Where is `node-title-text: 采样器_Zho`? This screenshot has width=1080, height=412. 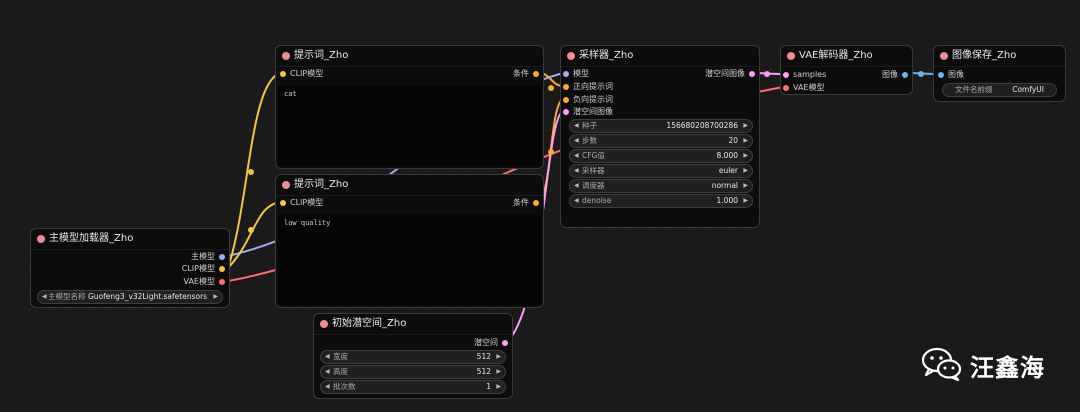
node-title-text: 采样器_Zho is located at coordinates (606, 55).